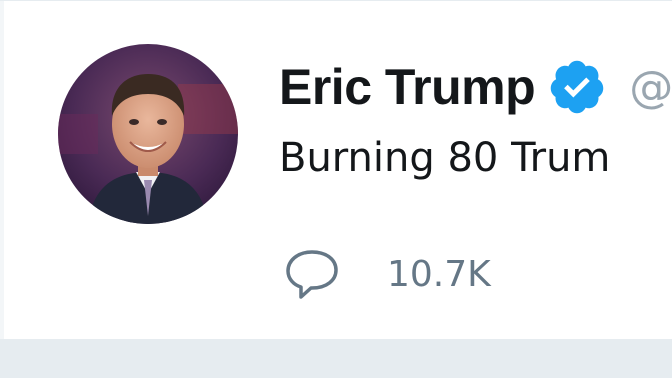 The width and height of the screenshot is (672, 378). I want to click on avatar-photo, so click(148, 134).